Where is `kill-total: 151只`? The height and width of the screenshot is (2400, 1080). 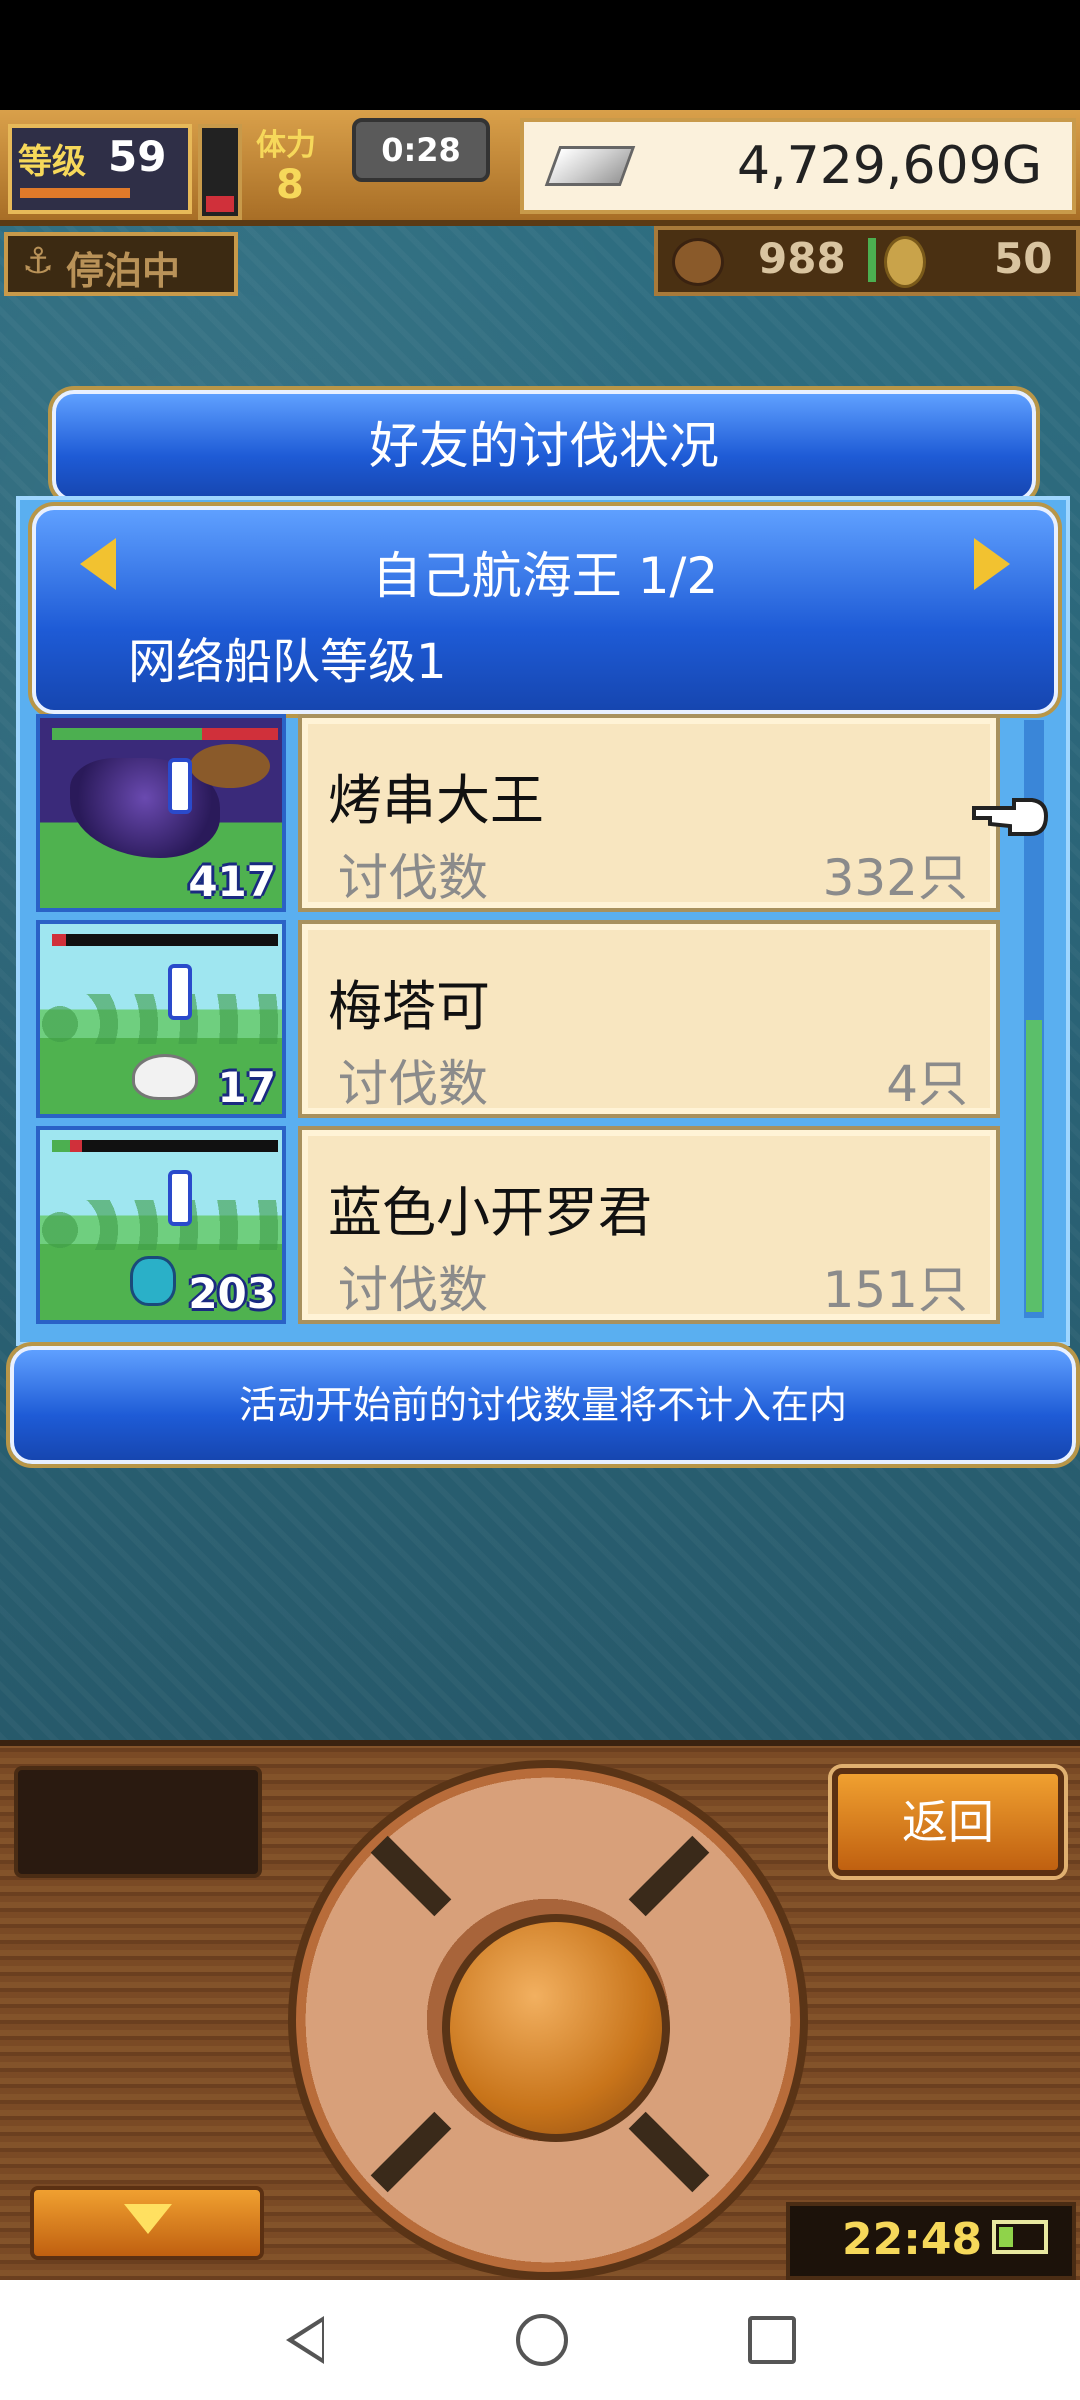 kill-total: 151只 is located at coordinates (895, 1290).